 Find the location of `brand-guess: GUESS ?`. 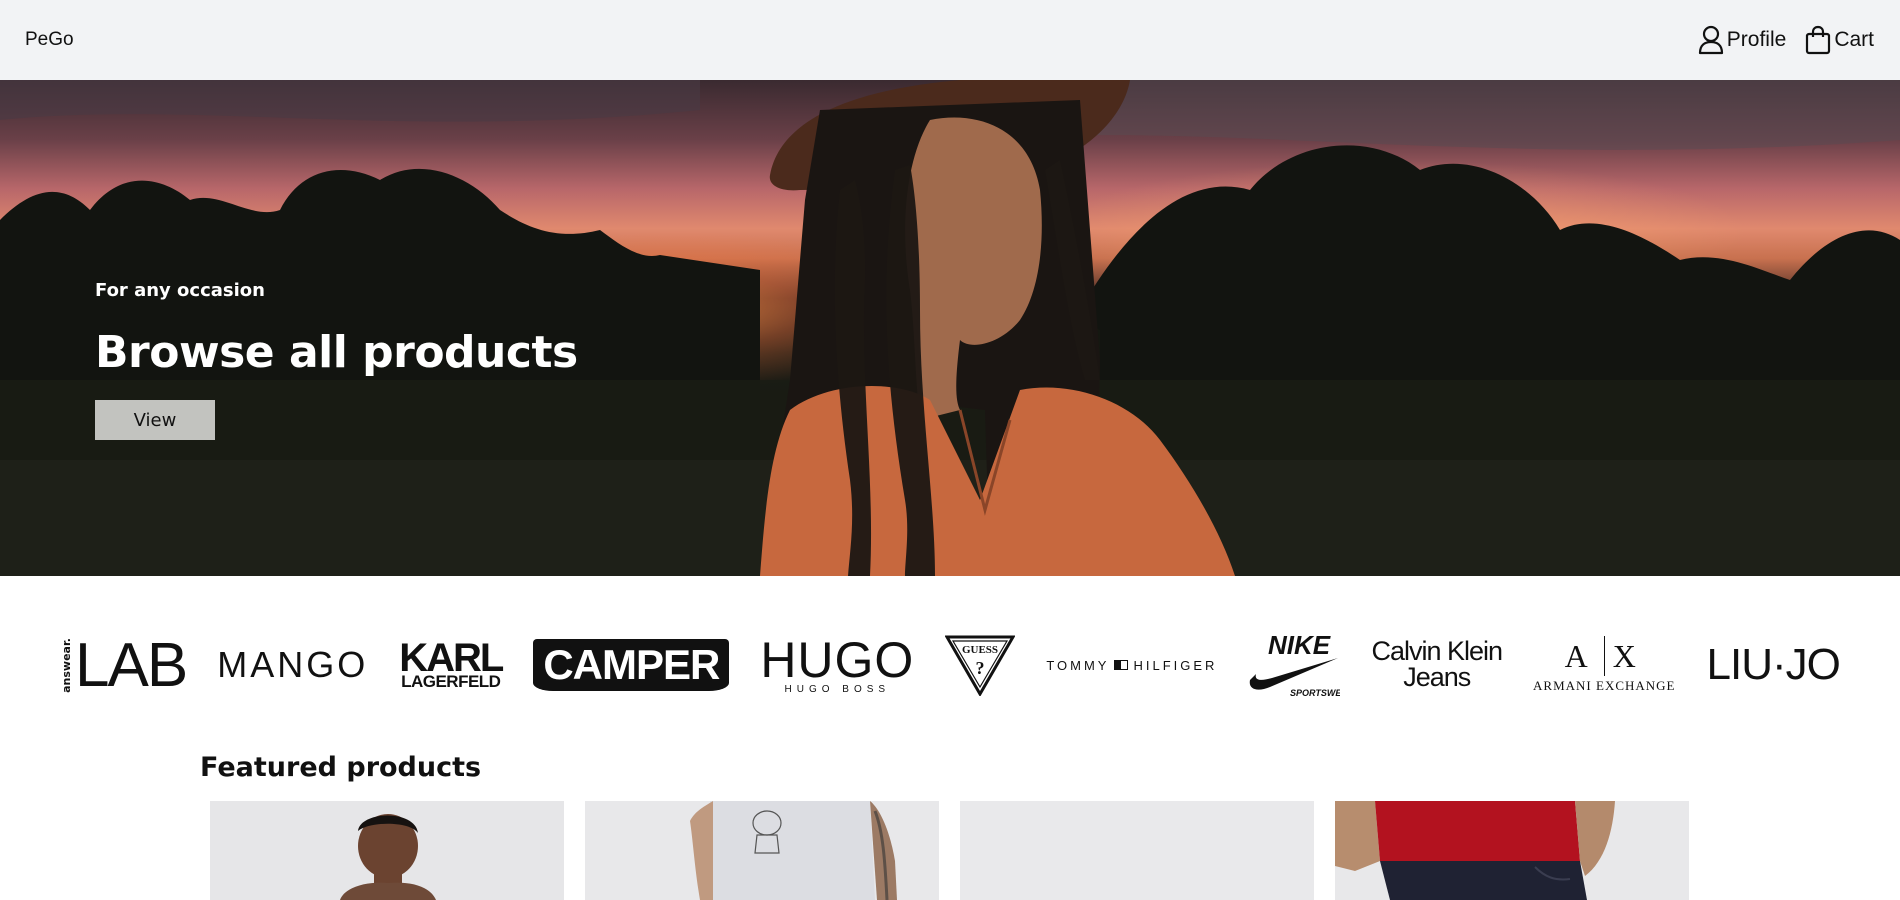

brand-guess: GUESS ? is located at coordinates (980, 665).